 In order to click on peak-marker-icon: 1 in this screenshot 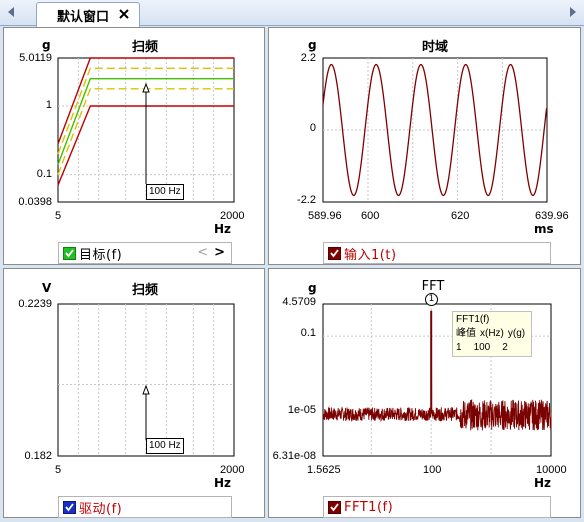, I will do `click(431, 299)`.